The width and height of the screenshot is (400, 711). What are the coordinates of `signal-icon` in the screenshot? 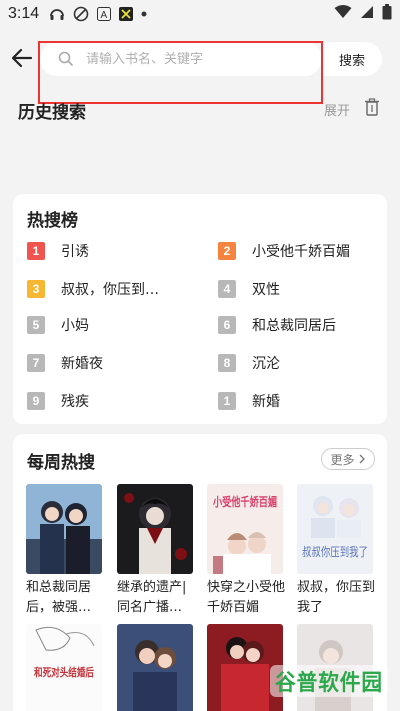 It's located at (367, 14).